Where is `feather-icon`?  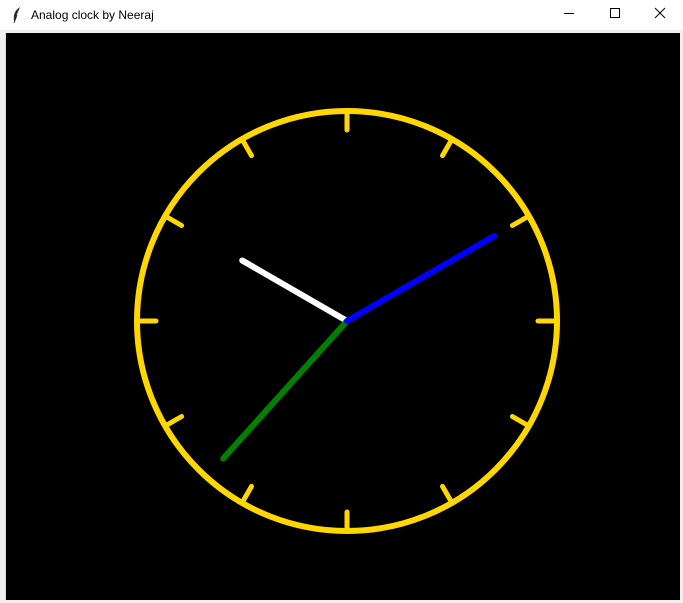 feather-icon is located at coordinates (17, 15).